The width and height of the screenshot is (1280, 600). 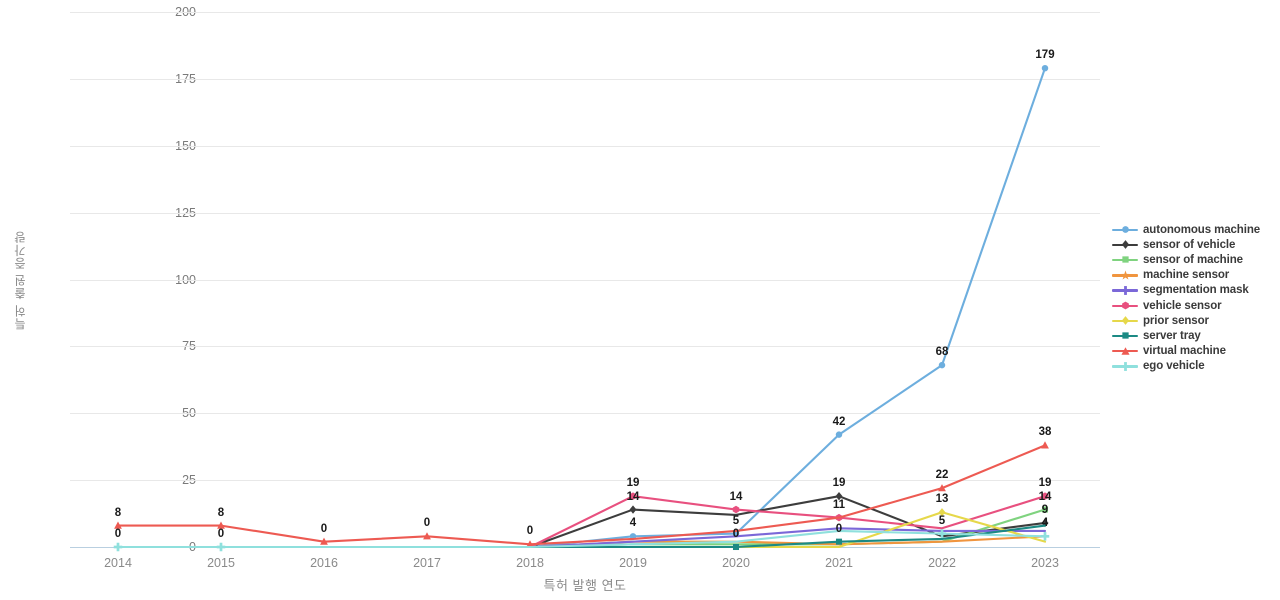 I want to click on legend-item-label: sensor of vehicle, so click(x=1189, y=244).